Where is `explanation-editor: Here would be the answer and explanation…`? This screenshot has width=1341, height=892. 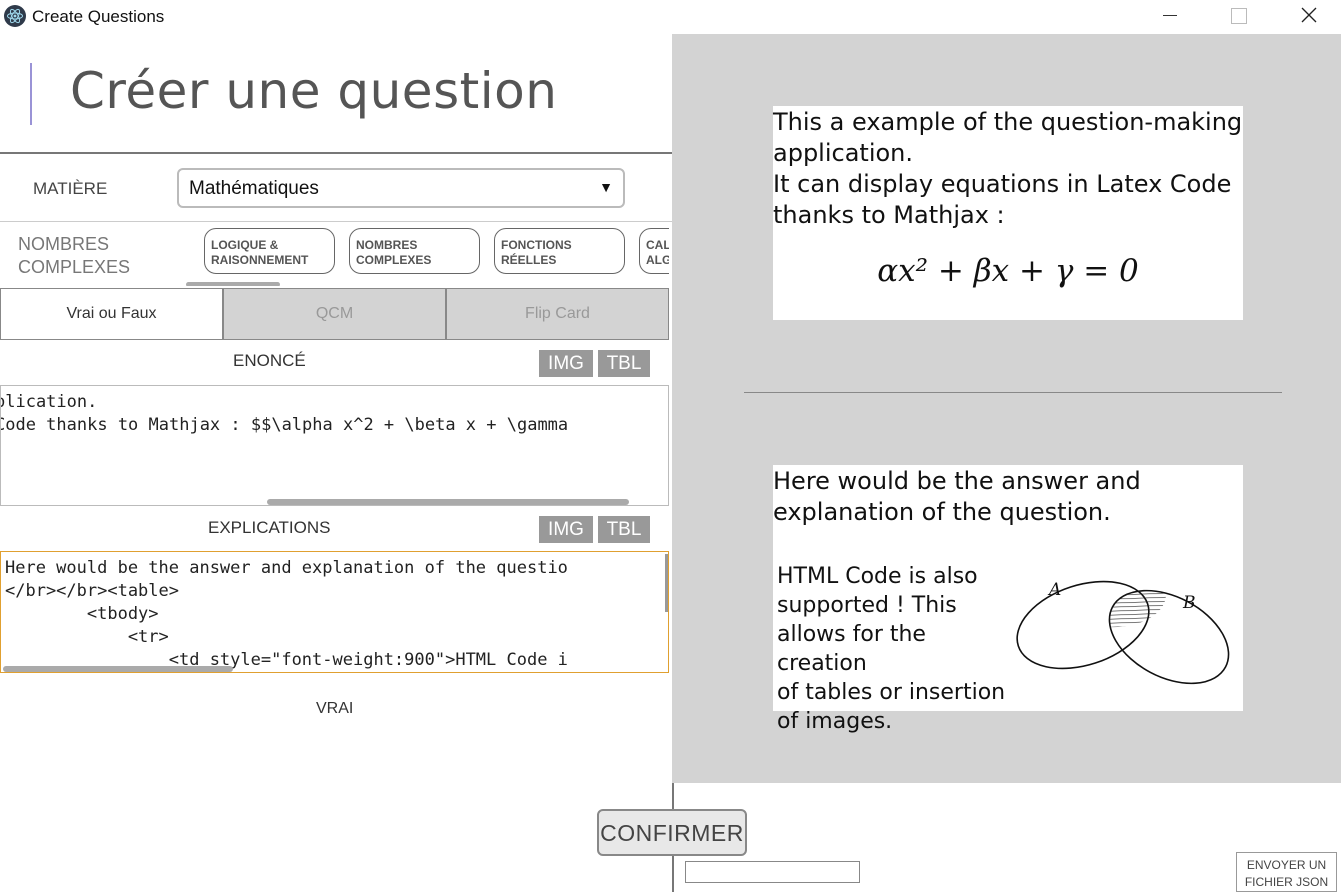 explanation-editor: Here would be the answer and explanation… is located at coordinates (334, 612).